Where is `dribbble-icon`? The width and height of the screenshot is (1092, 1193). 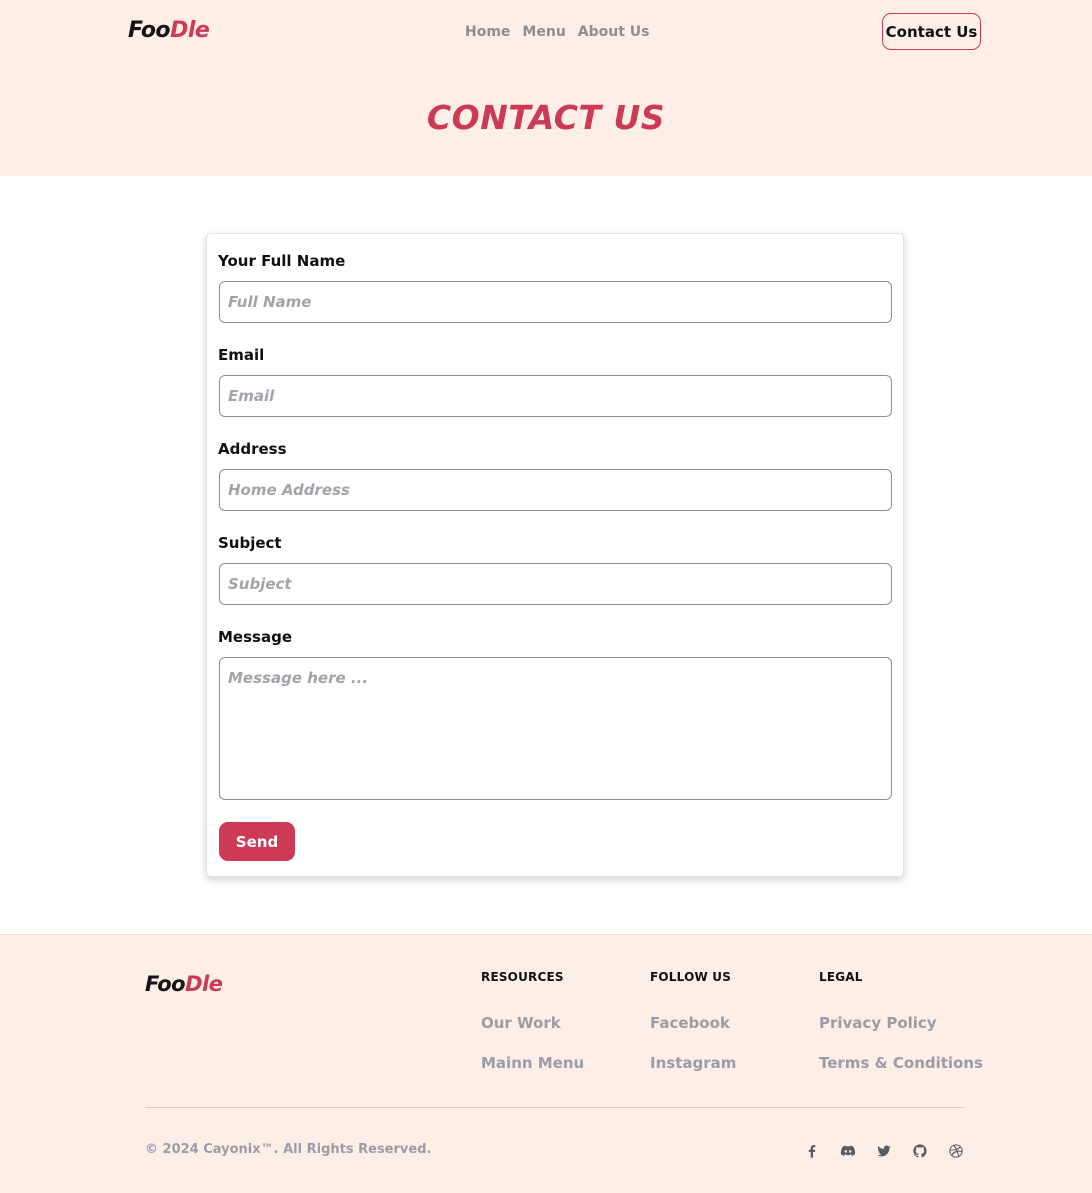
dribbble-icon is located at coordinates (956, 1151).